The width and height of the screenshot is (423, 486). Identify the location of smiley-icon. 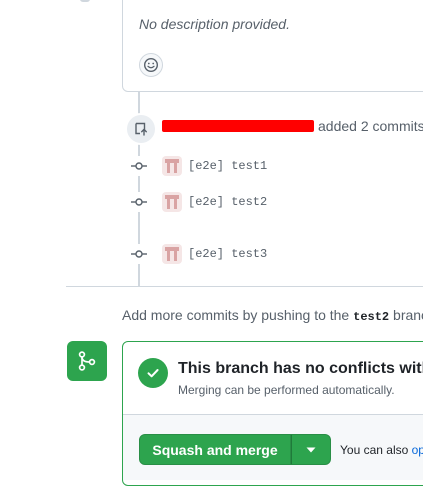
(151, 65).